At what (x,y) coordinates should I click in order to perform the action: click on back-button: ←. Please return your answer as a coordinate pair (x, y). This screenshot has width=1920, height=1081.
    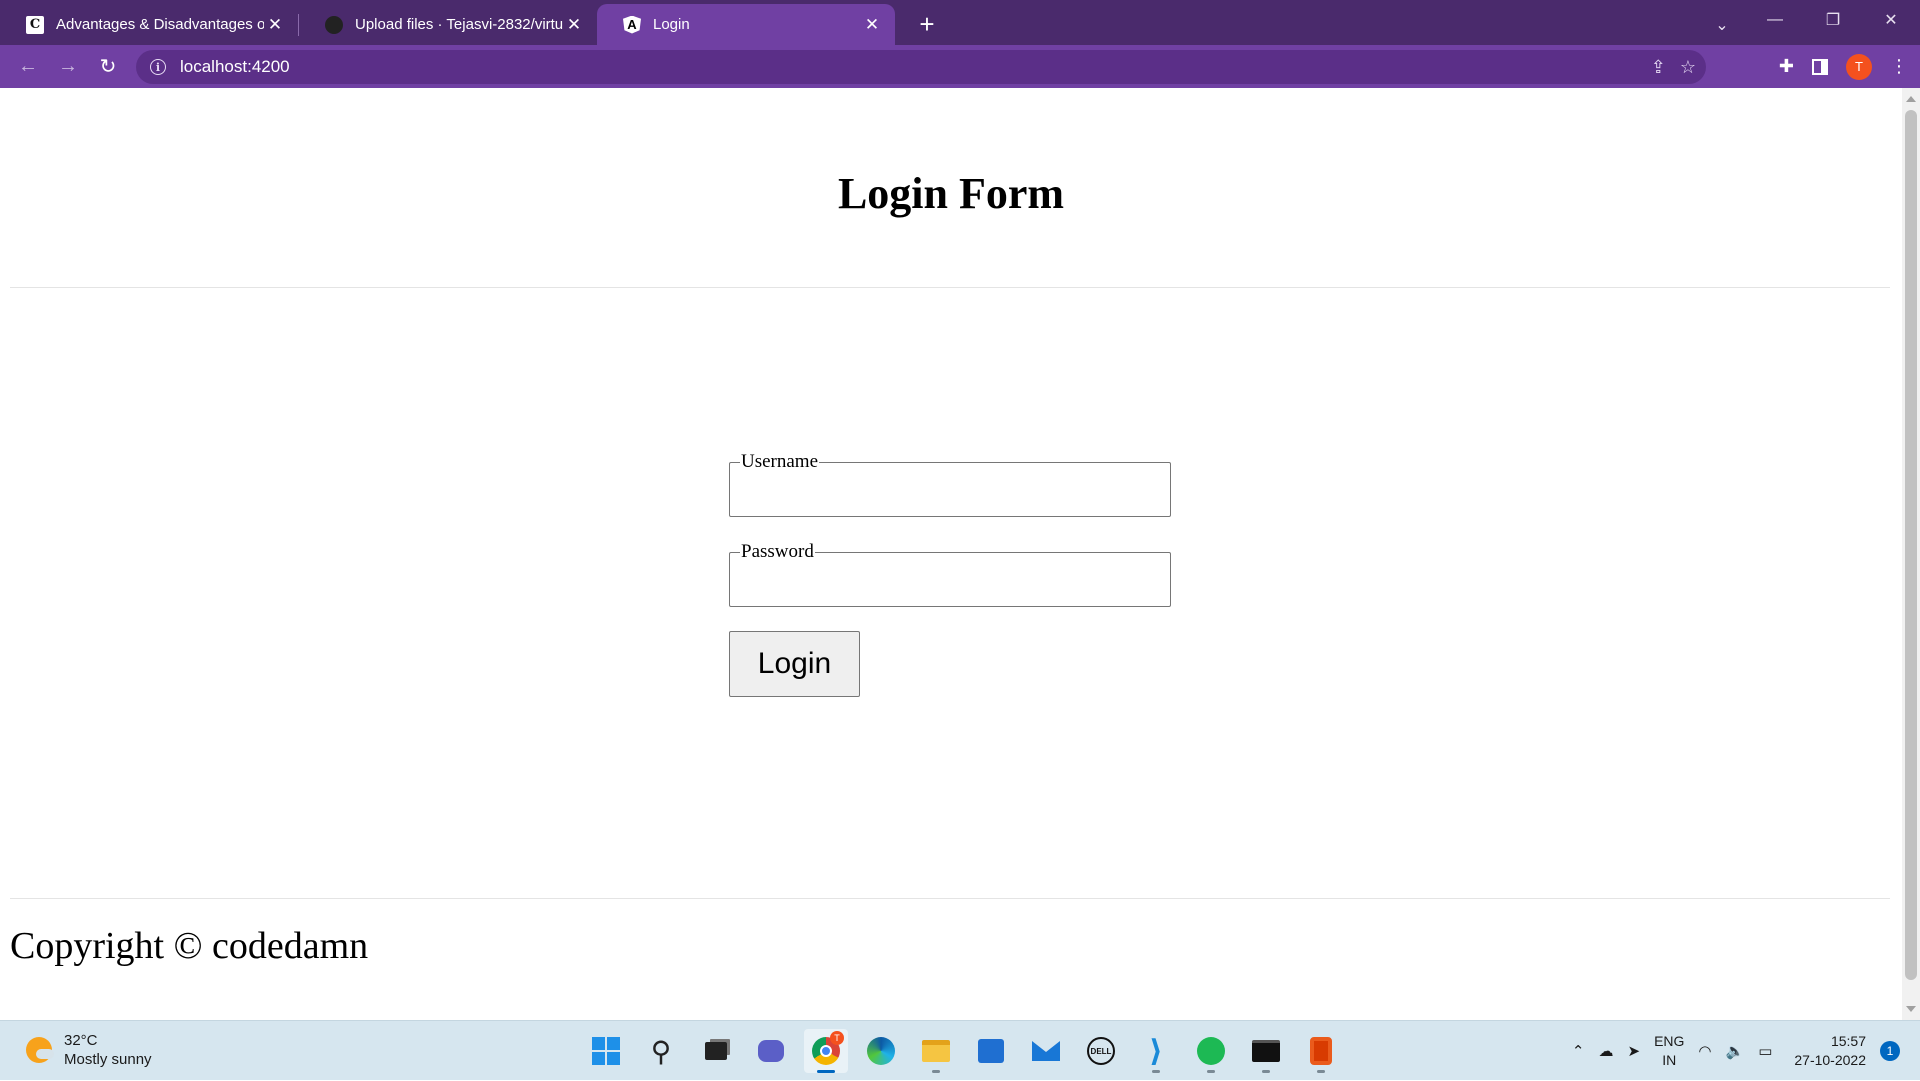
    Looking at the image, I should click on (28, 67).